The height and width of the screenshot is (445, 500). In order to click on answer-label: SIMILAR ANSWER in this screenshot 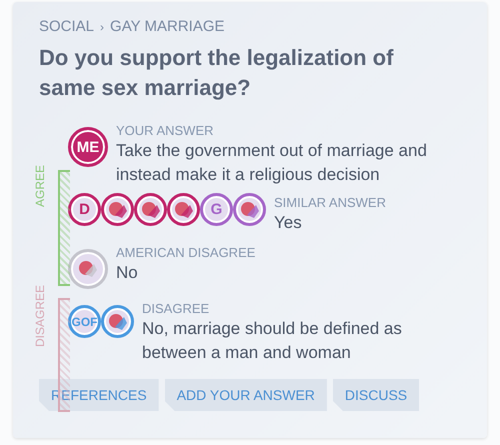, I will do `click(330, 202)`.